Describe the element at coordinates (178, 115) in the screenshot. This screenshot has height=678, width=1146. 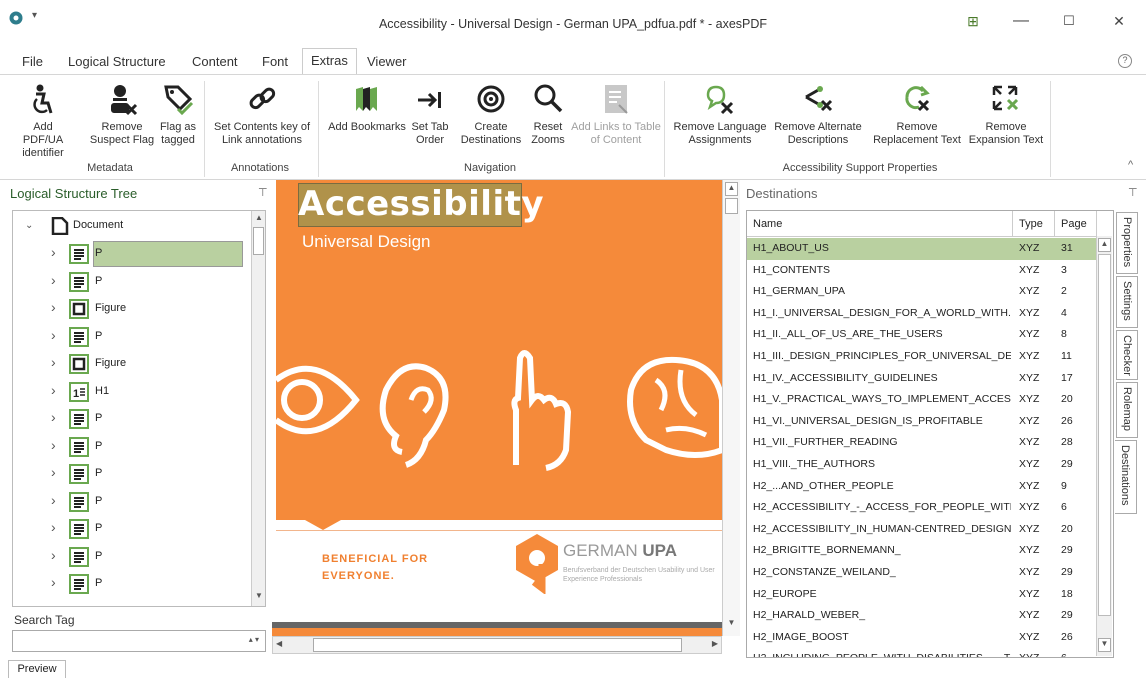
I see `flag-as-tagged-button: Flag as tagged` at that location.